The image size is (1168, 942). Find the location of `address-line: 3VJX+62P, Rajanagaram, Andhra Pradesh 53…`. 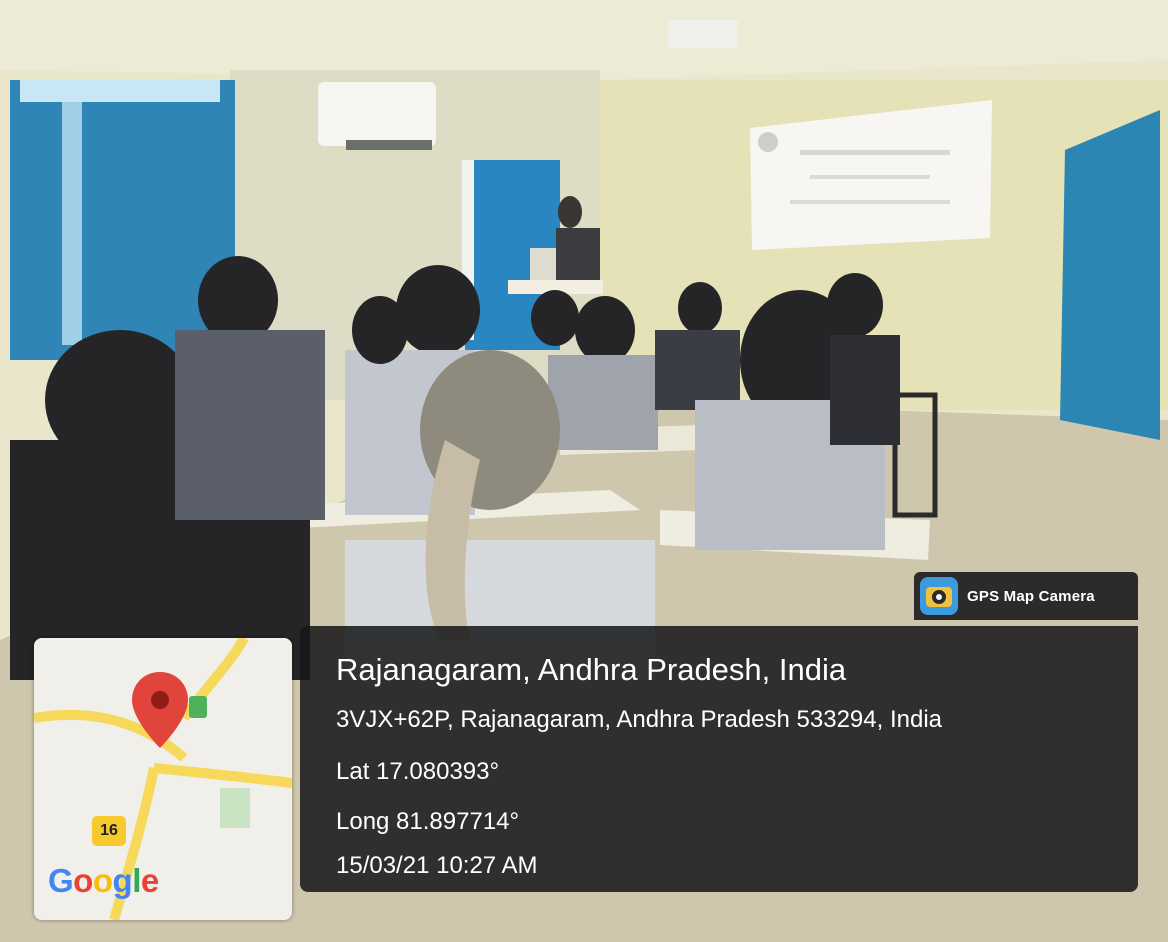

address-line: 3VJX+62P, Rajanagaram, Andhra Pradesh 53… is located at coordinates (639, 719).